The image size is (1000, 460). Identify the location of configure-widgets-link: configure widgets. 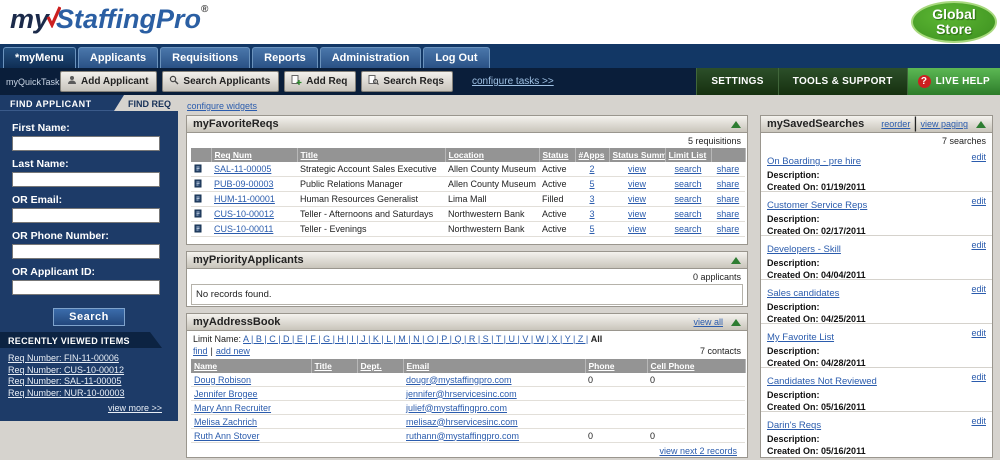
(222, 106).